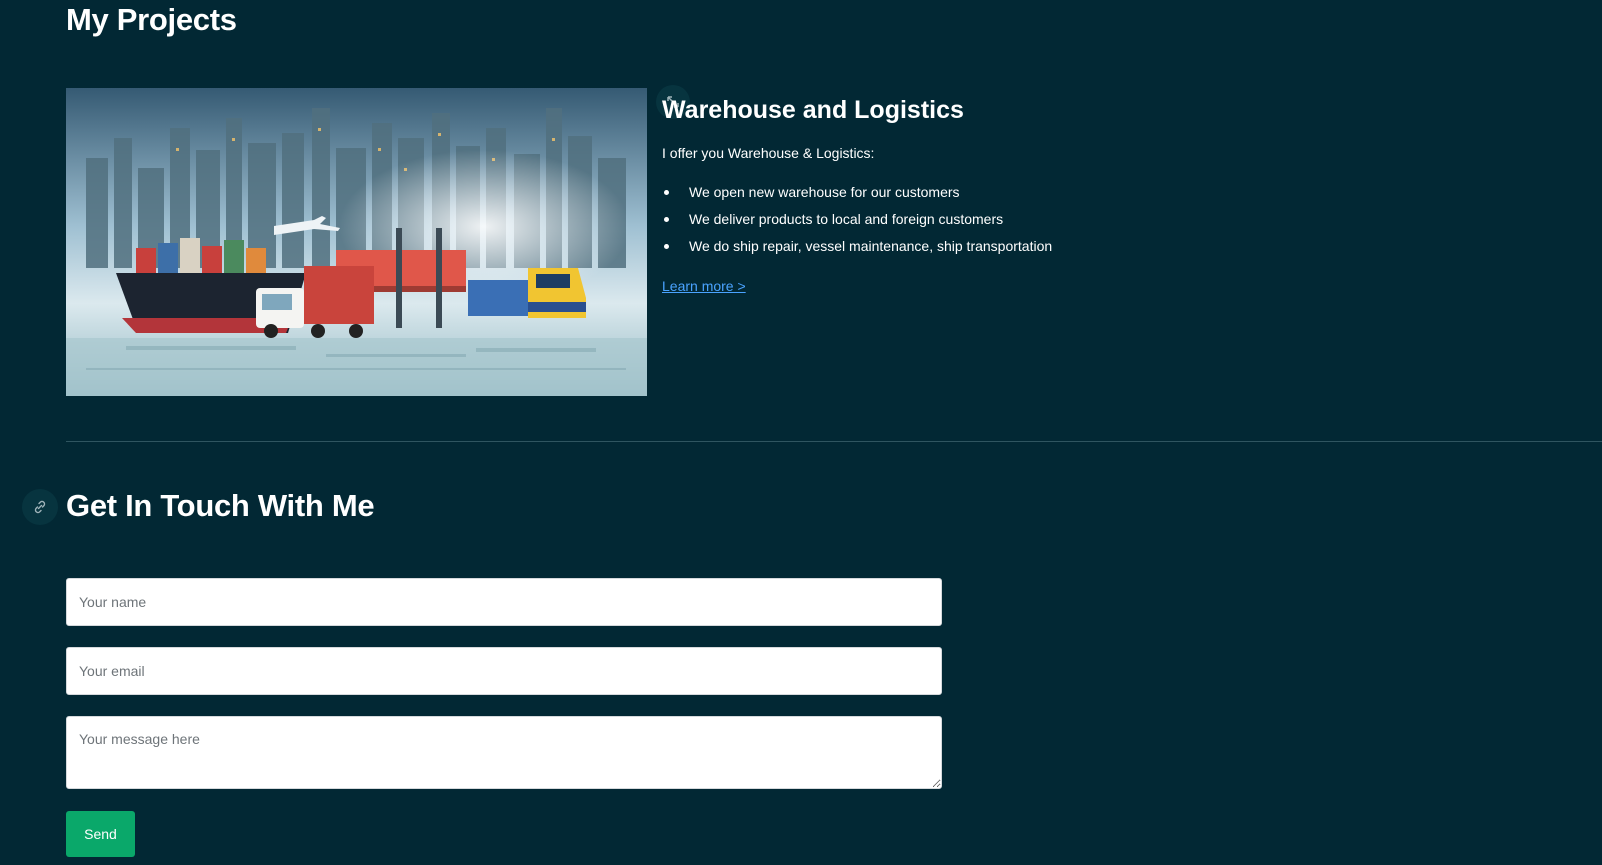 The height and width of the screenshot is (865, 1602). I want to click on link-icon, so click(40, 507).